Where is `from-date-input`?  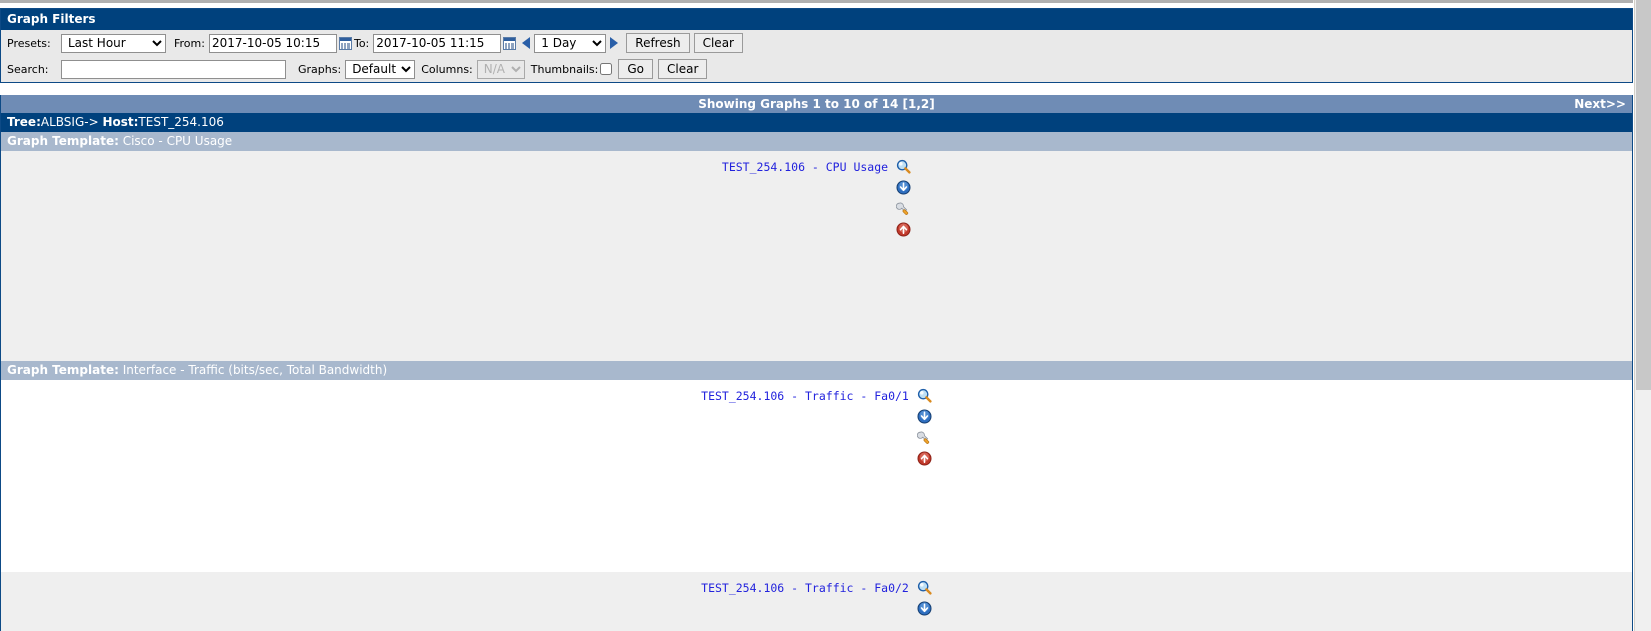 from-date-input is located at coordinates (272, 43).